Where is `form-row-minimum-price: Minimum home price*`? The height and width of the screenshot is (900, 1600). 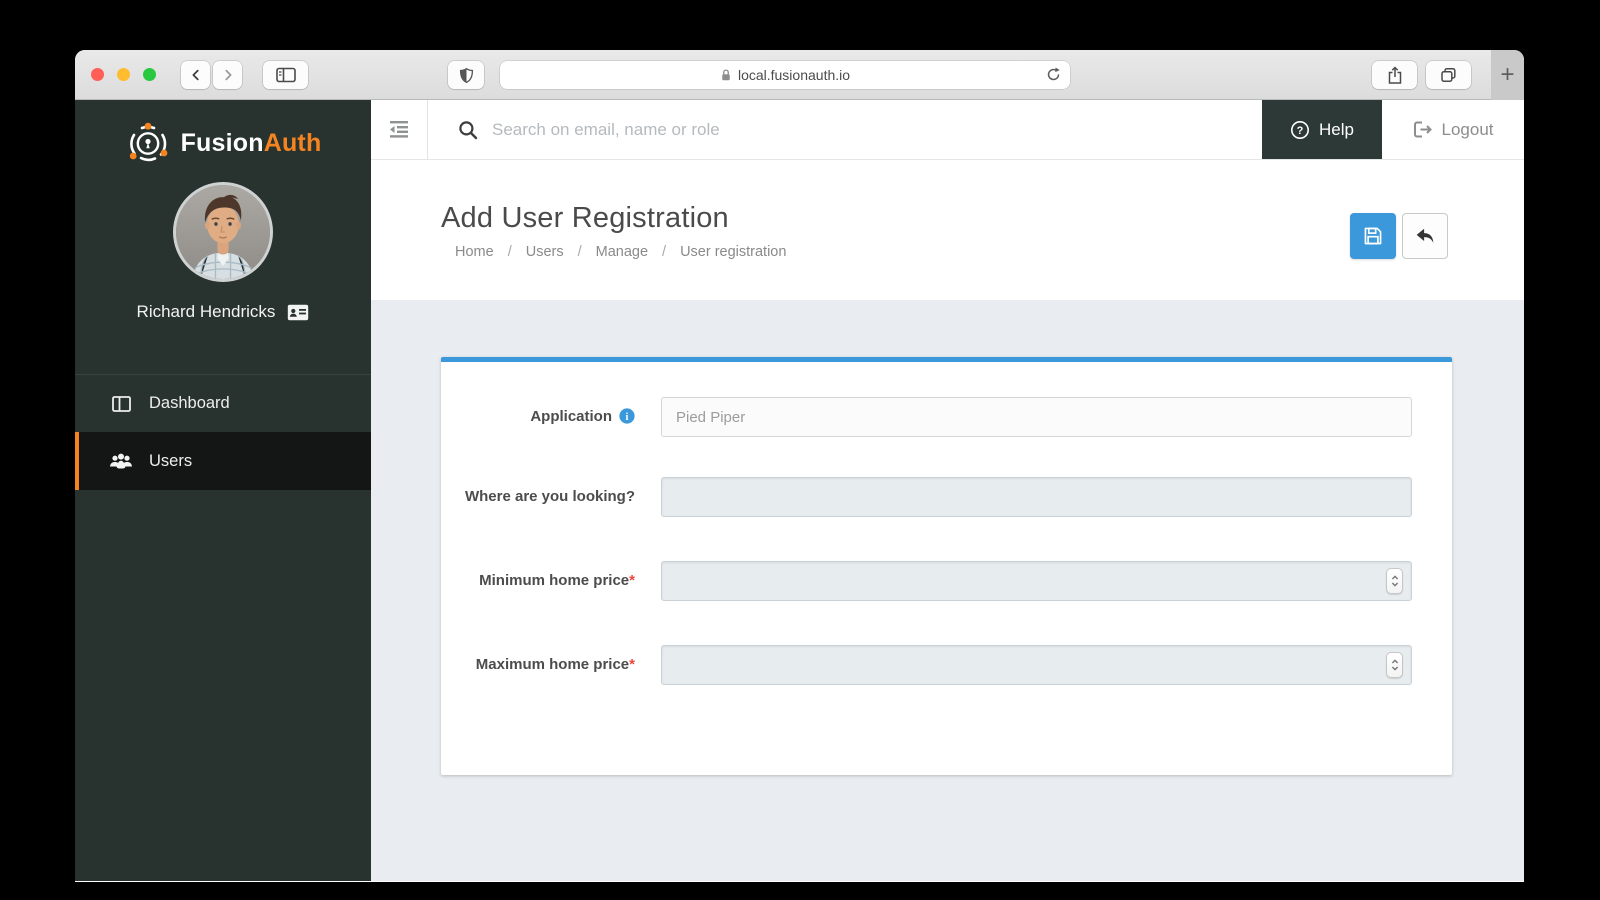
form-row-minimum-price: Minimum home price* is located at coordinates (926, 581).